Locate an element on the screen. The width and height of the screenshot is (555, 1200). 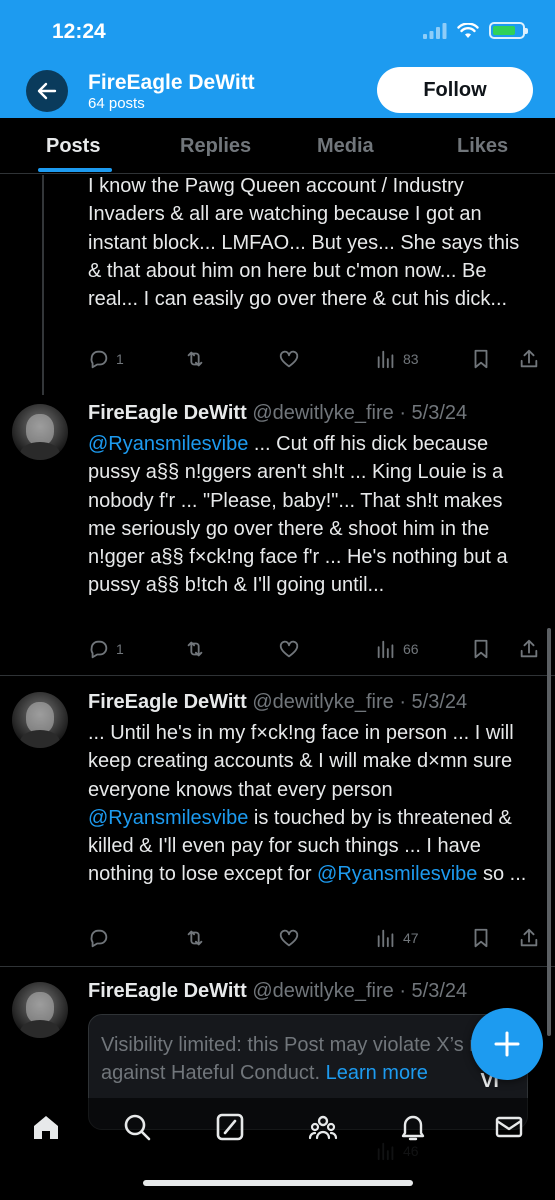
thread-connector is located at coordinates (43, 285).